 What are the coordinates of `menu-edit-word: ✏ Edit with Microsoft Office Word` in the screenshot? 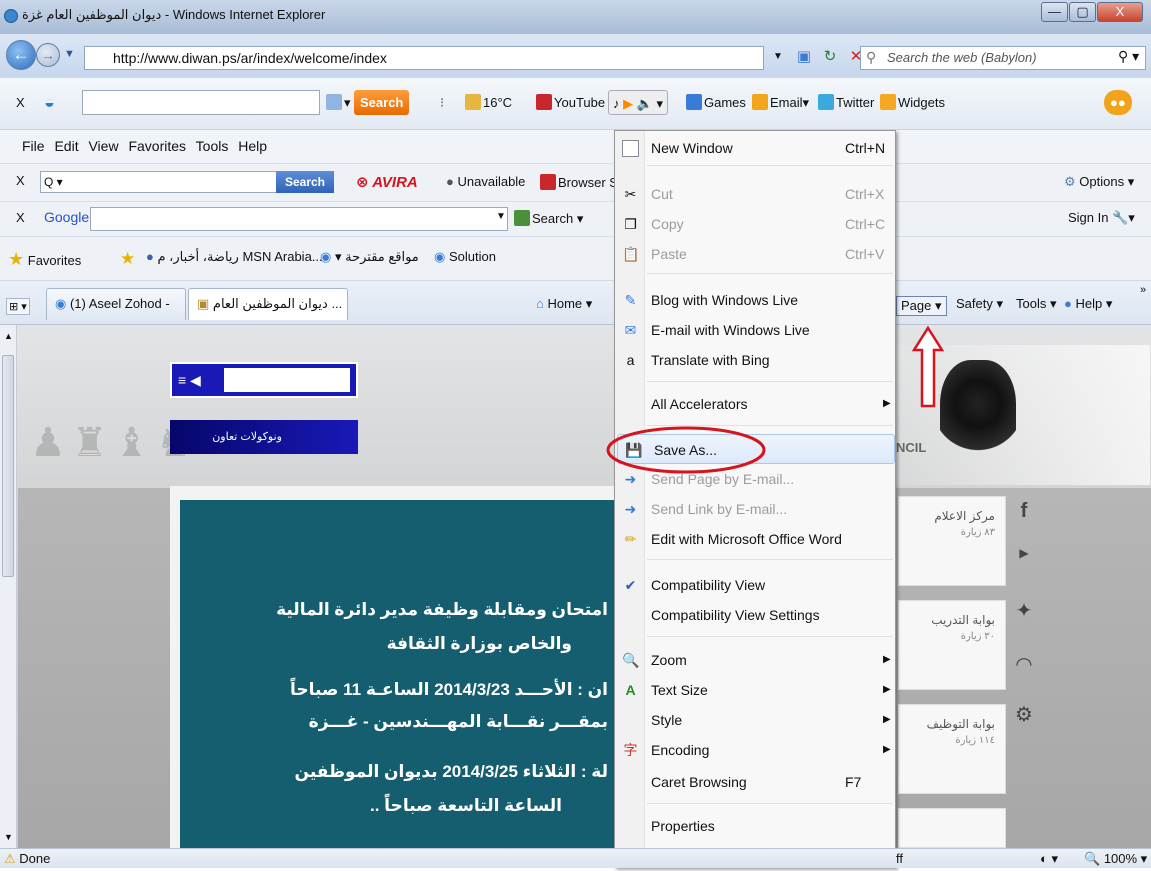 It's located at (756, 539).